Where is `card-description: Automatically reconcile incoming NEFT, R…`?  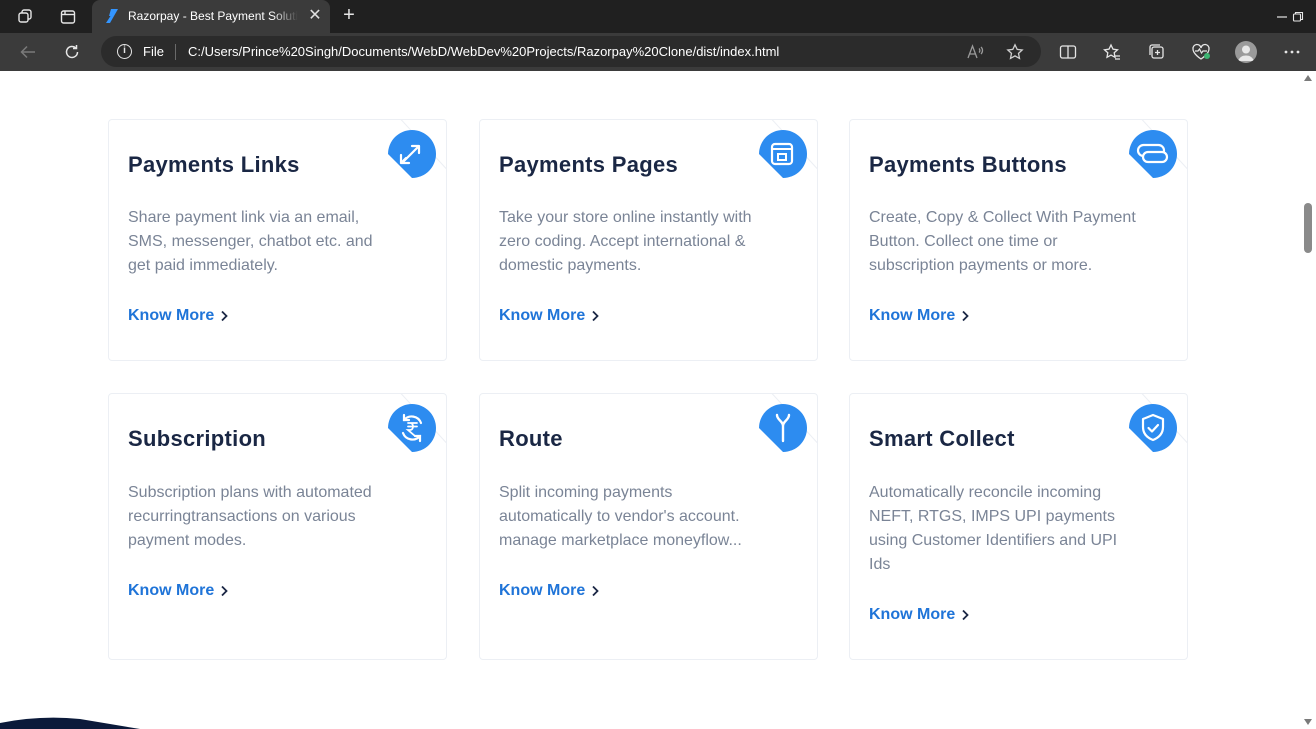 card-description: Automatically reconcile incoming NEFT, R… is located at coordinates (993, 528).